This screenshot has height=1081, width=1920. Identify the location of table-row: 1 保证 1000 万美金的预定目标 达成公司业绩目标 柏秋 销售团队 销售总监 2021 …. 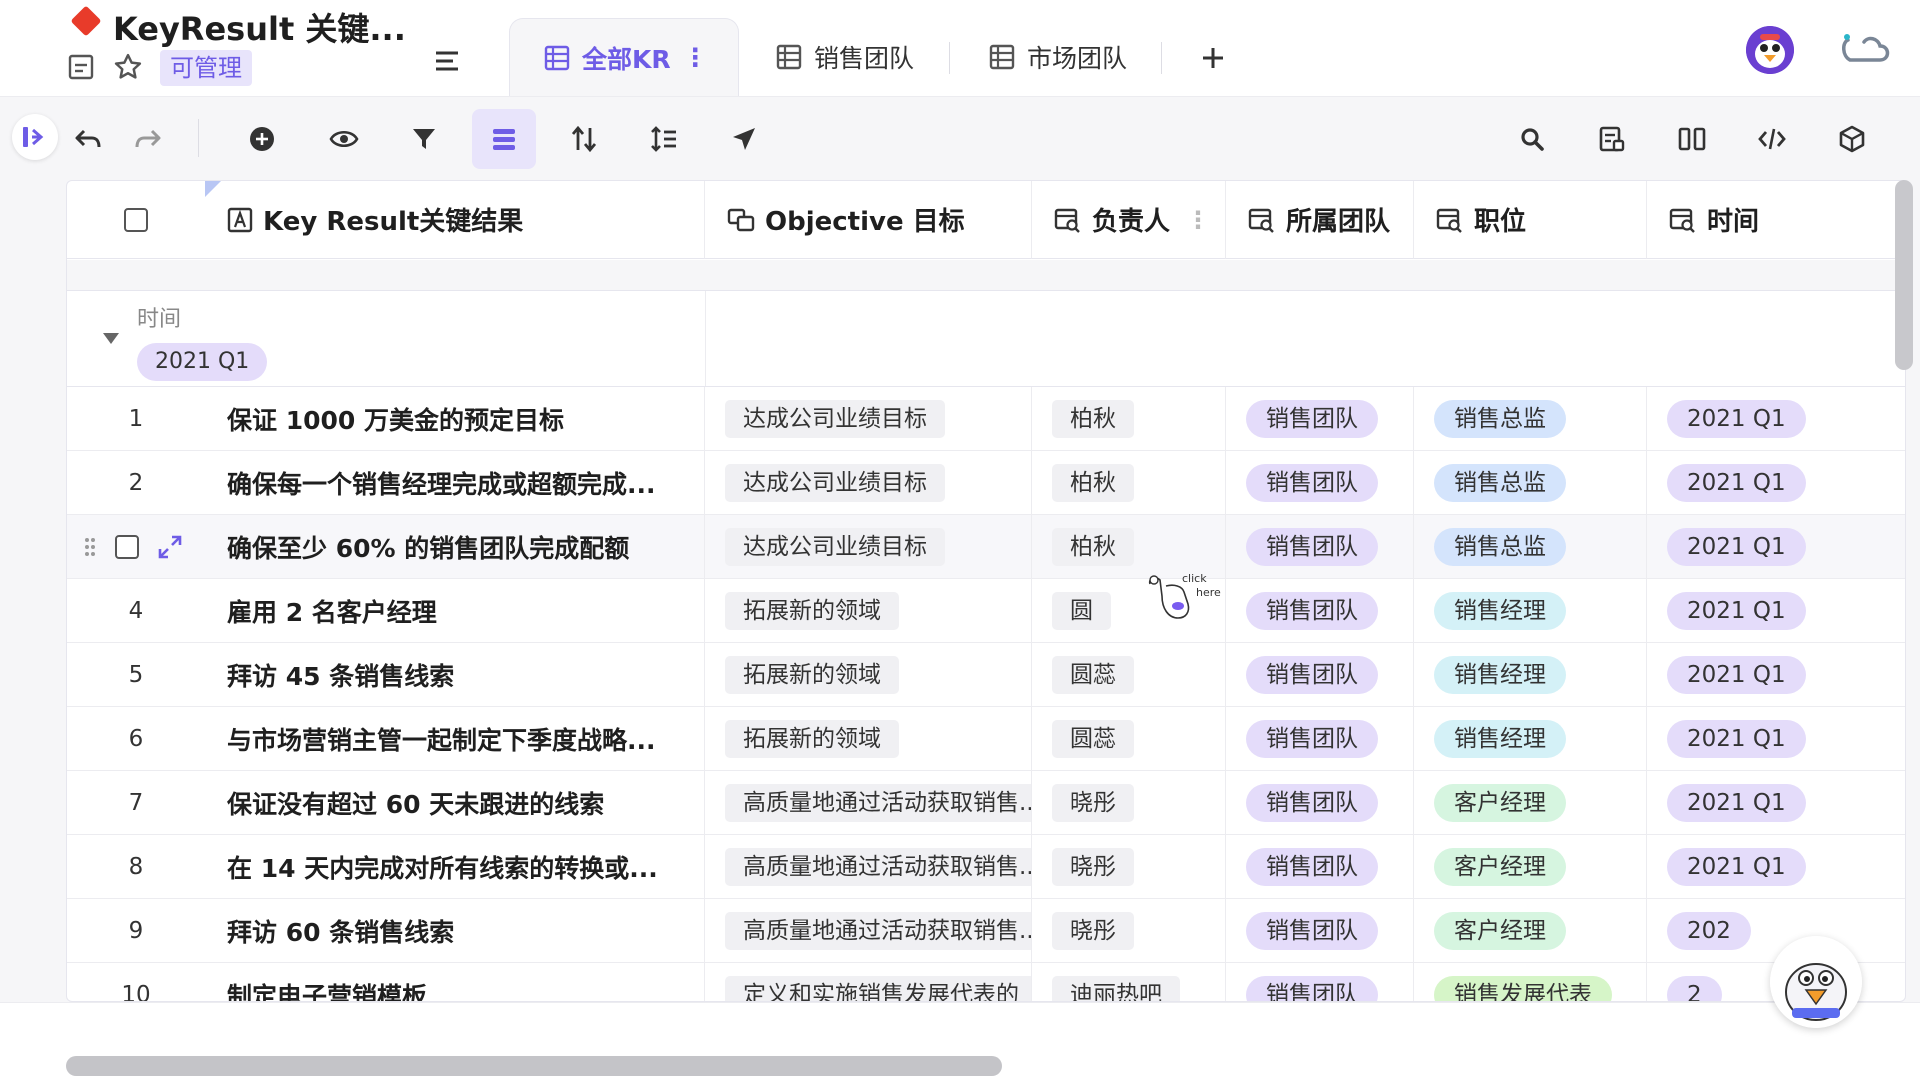
(986, 419).